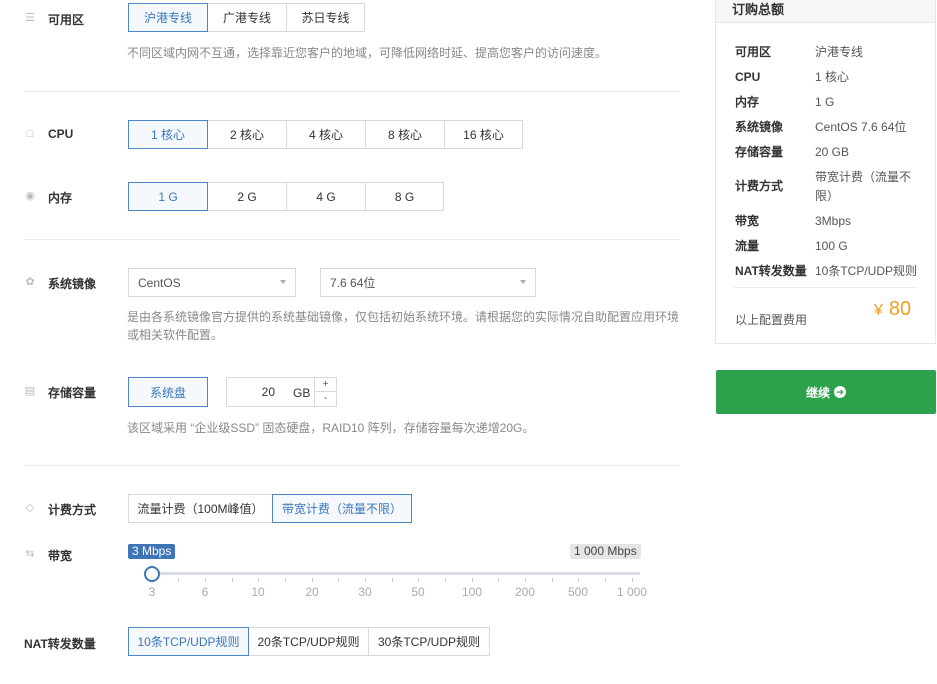  What do you see at coordinates (61, 134) in the screenshot?
I see `cpu-label: CPU` at bounding box center [61, 134].